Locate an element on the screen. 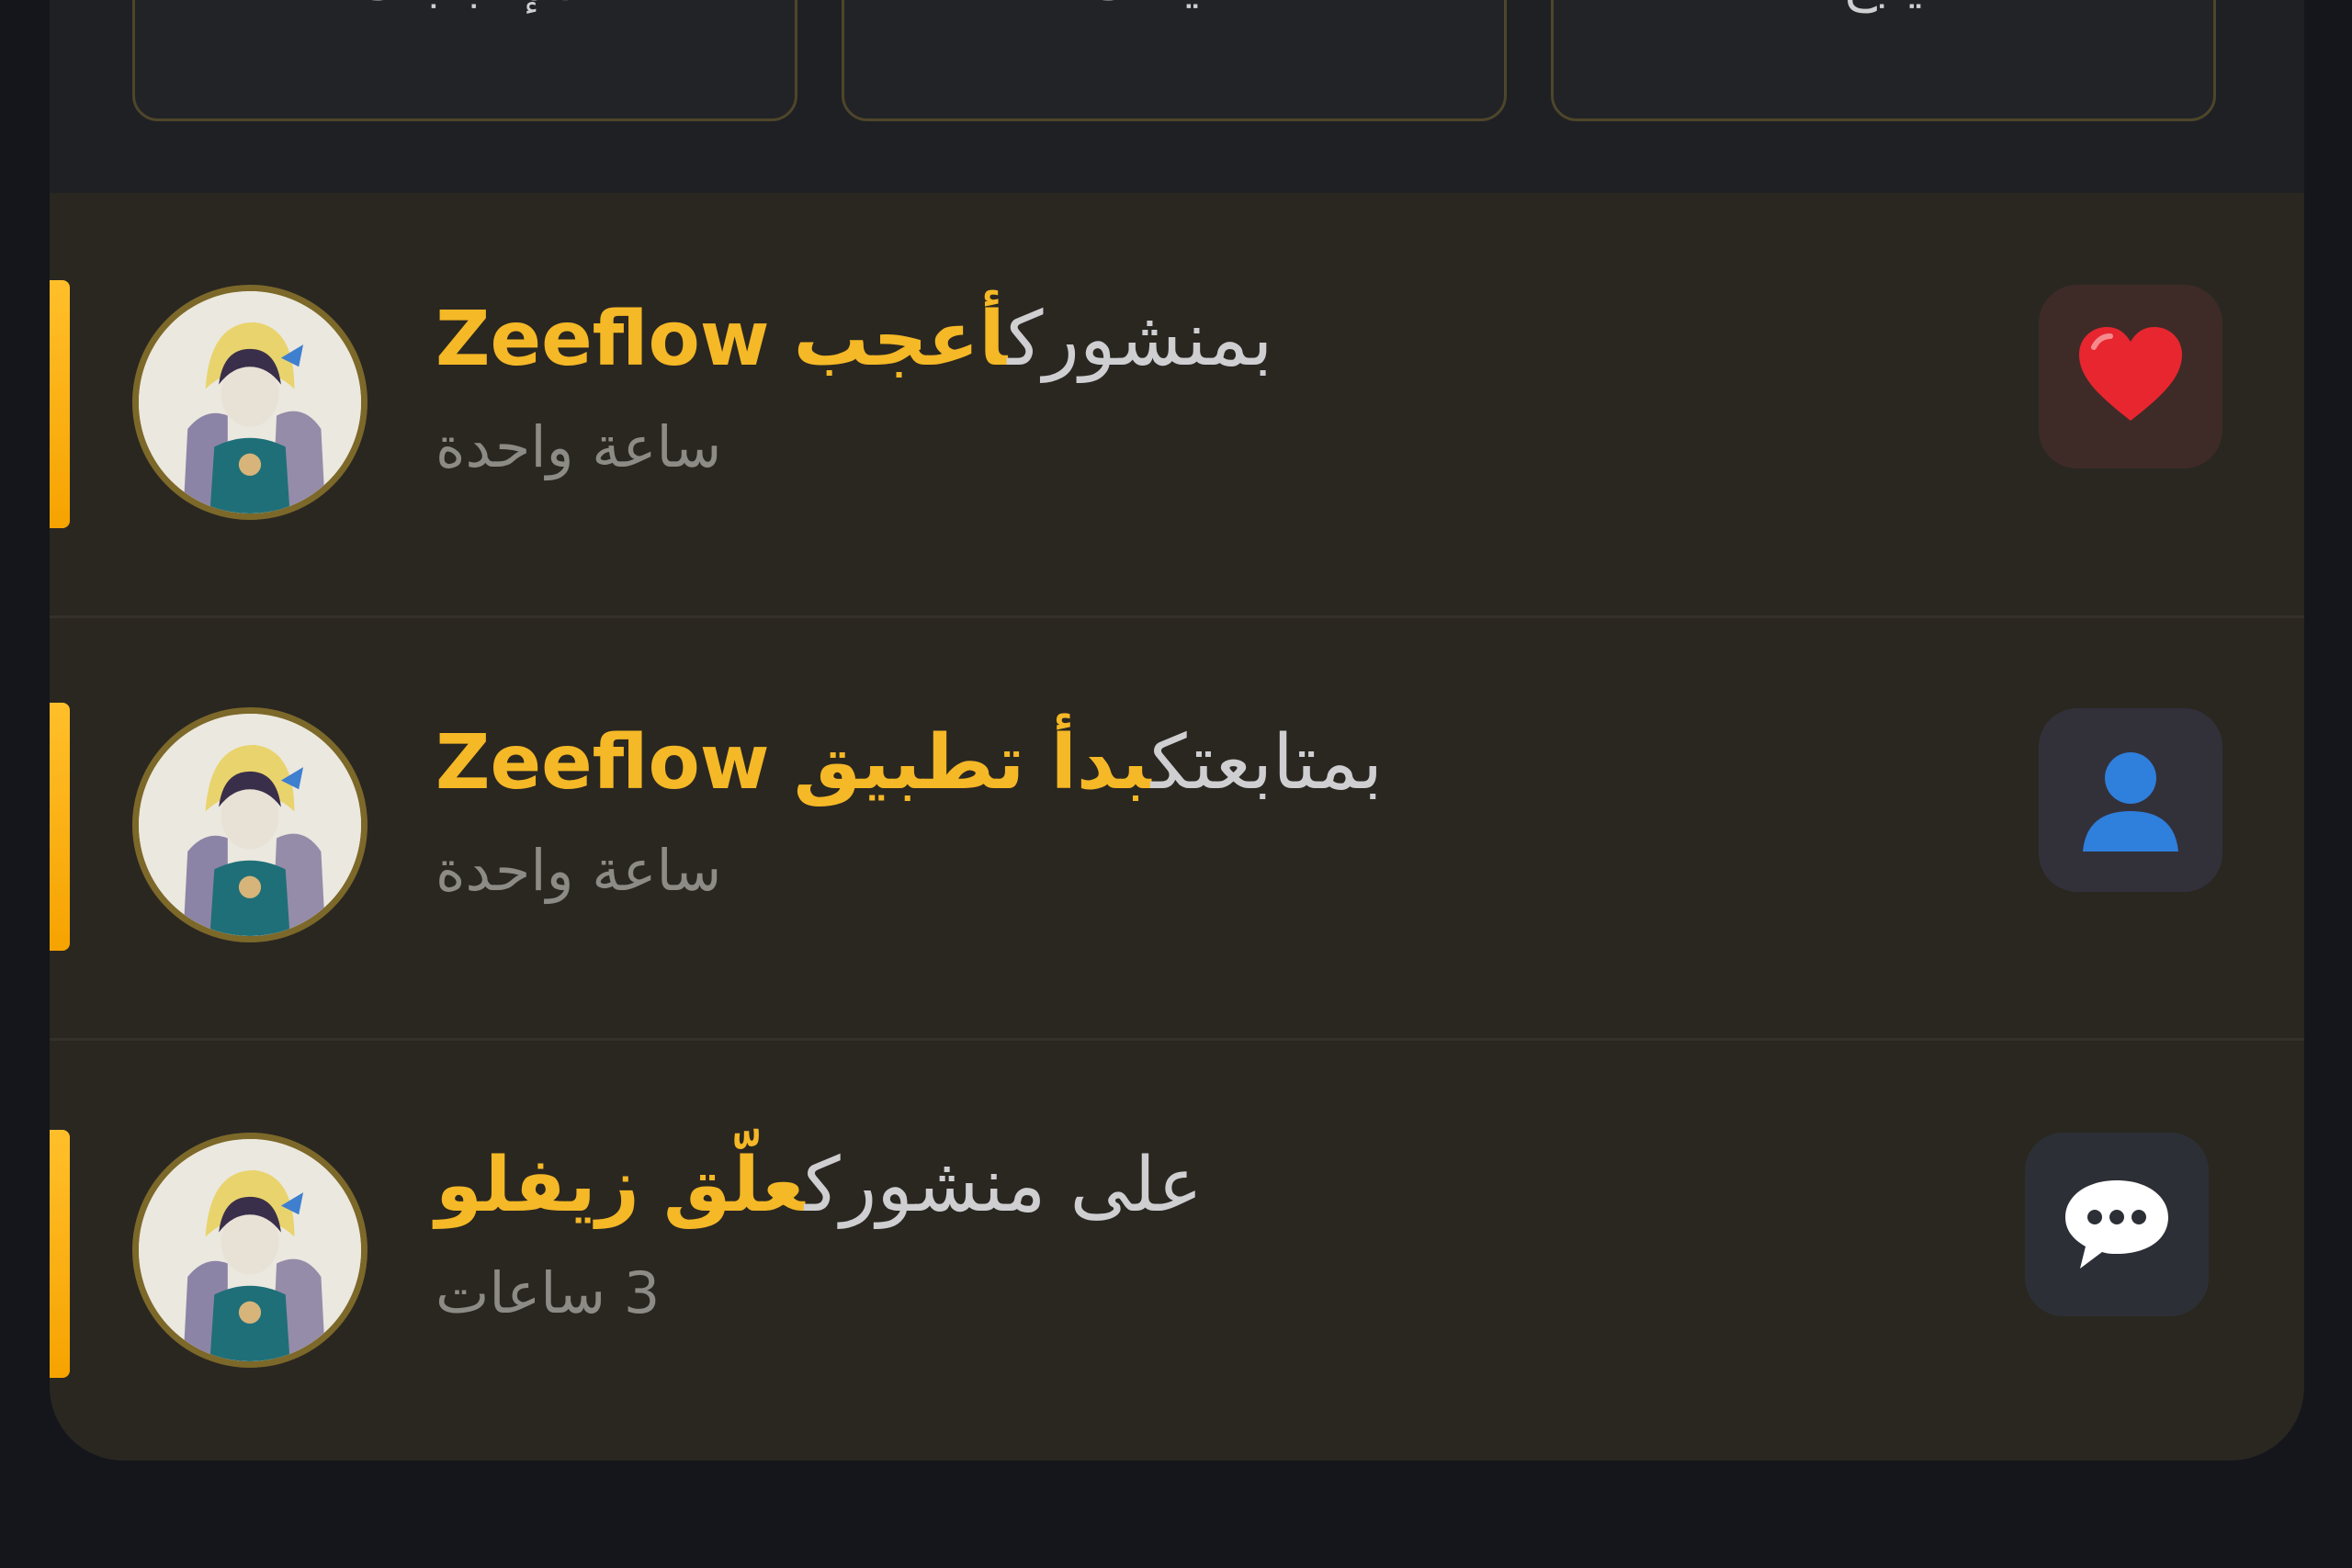 The height and width of the screenshot is (1568, 2352). filter-tabs: الإعجابات تعليقات يتبع is located at coordinates (1177, 96).